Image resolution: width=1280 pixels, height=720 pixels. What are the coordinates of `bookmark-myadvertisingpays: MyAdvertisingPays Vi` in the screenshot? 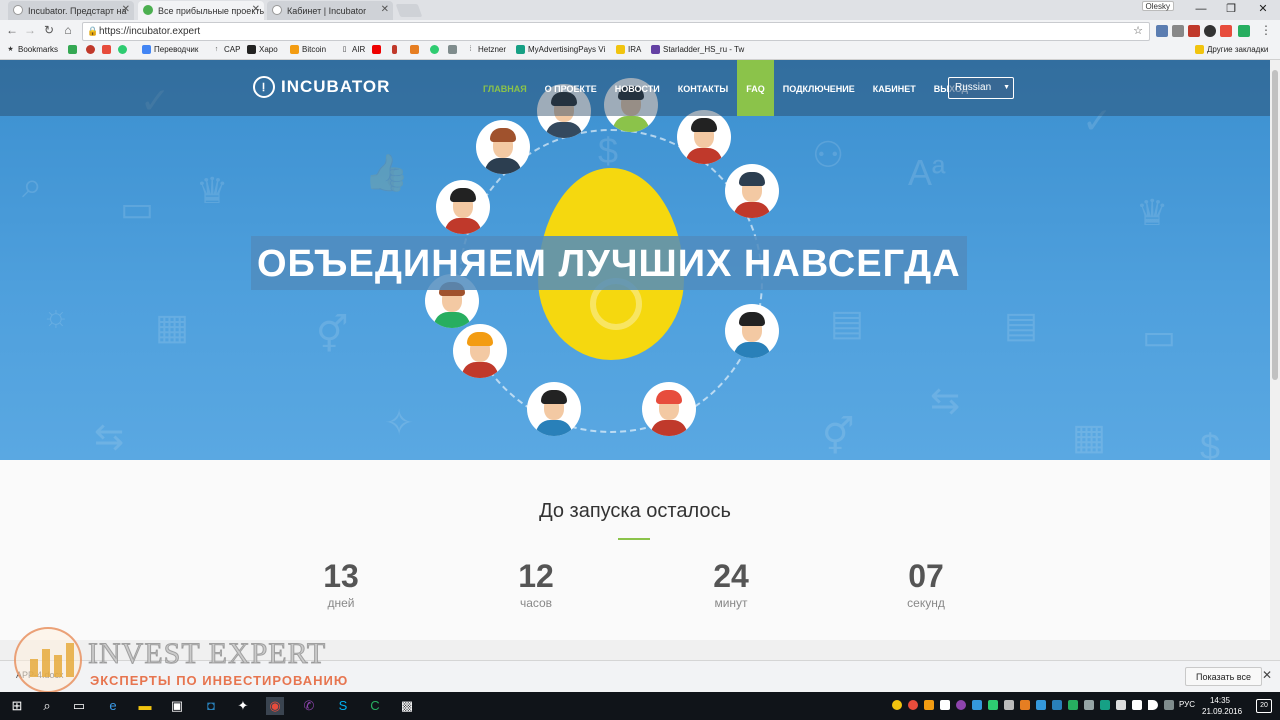 It's located at (560, 49).